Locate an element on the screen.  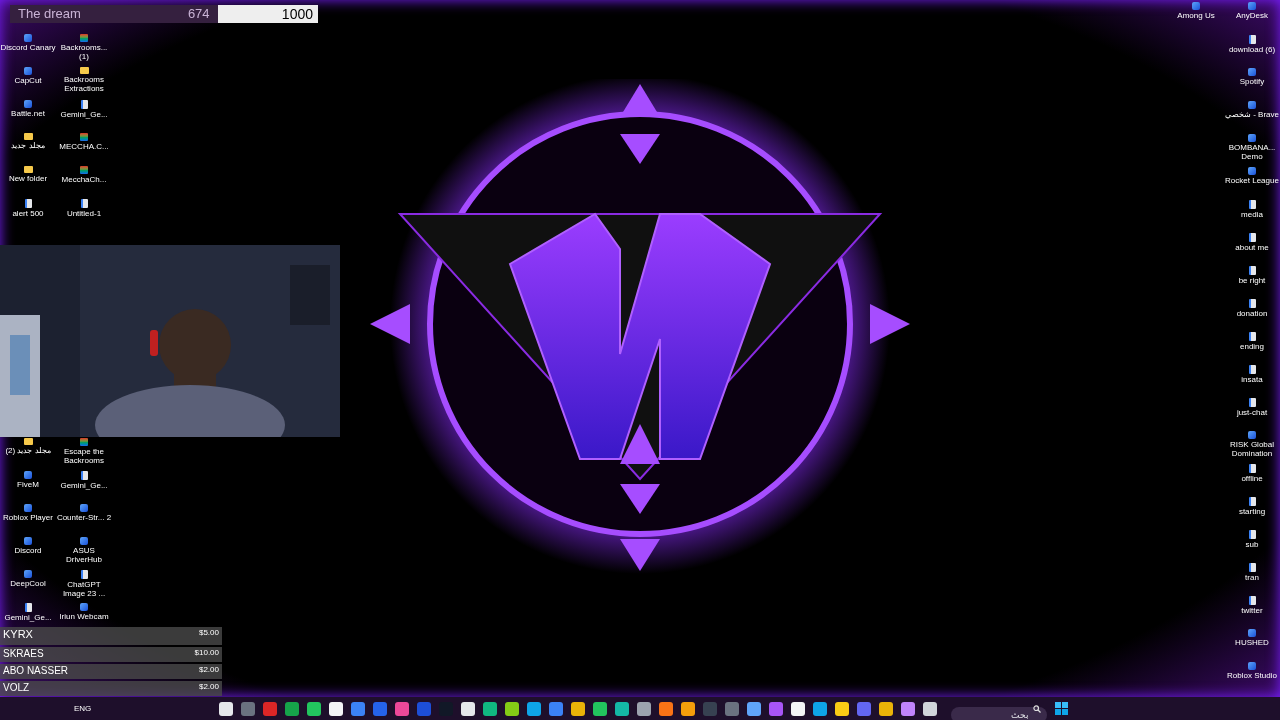
desktop-icon-label: donation is located at coordinates (1252, 313).